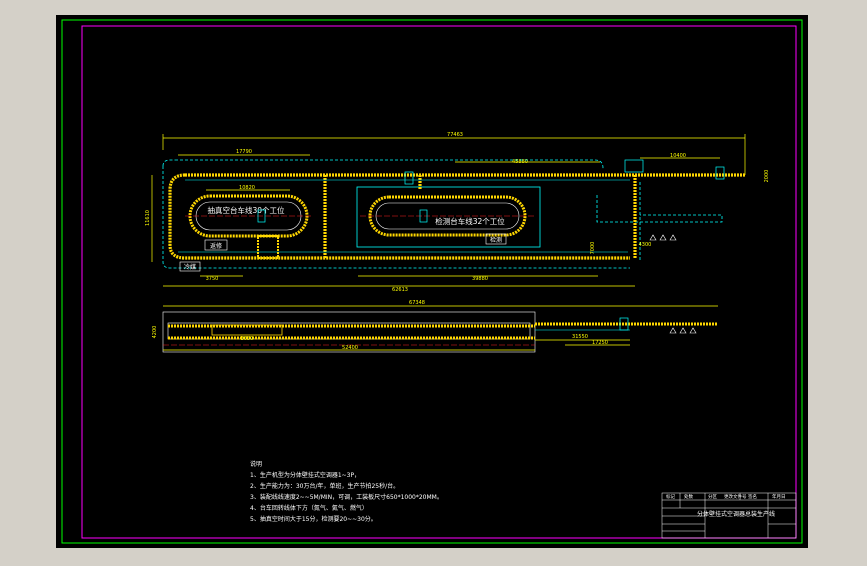  Describe the element at coordinates (190, 267) in the screenshot. I see `box-bottom-label: 冷媒` at that location.